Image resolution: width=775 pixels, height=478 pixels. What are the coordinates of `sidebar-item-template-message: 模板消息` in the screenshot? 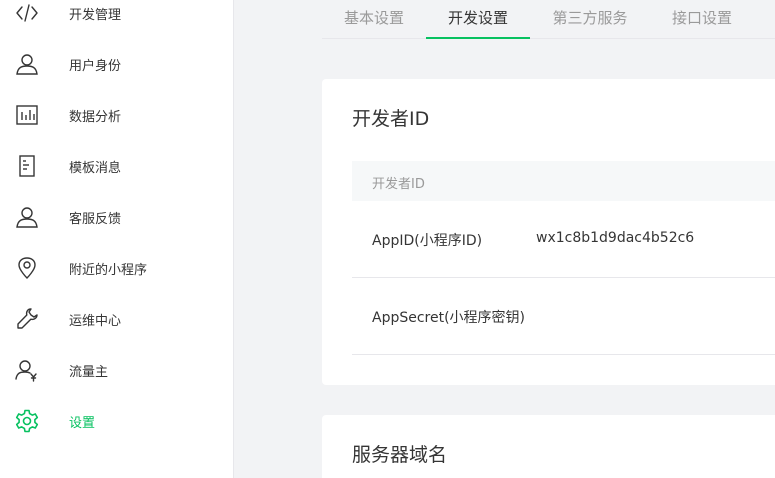 It's located at (116, 166).